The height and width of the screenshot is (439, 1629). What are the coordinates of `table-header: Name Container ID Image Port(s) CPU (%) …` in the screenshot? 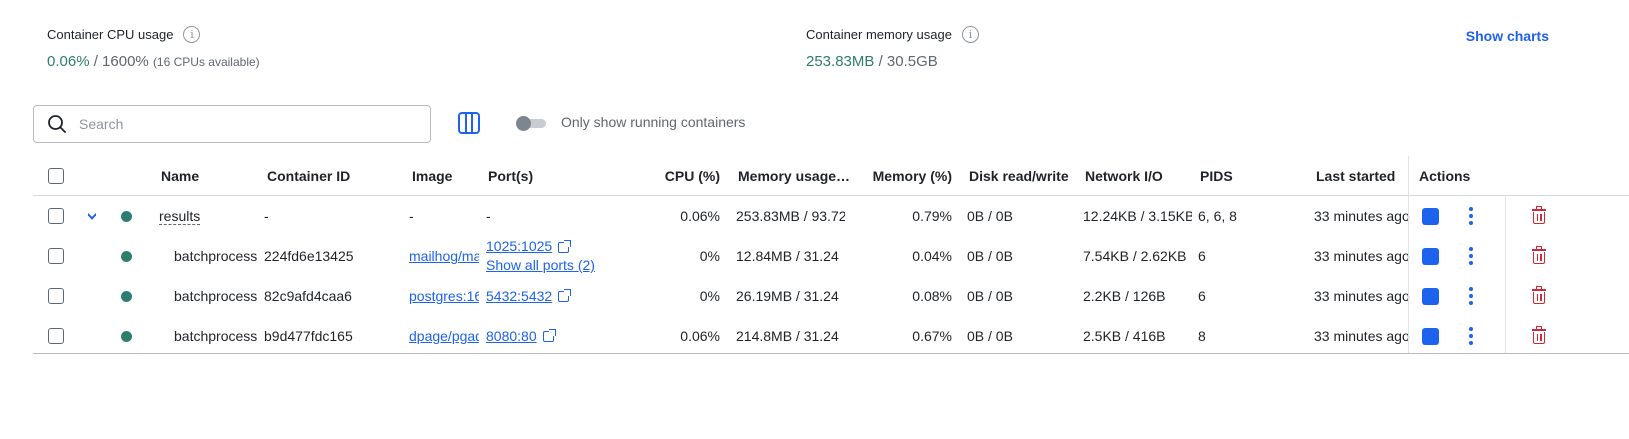 It's located at (831, 176).